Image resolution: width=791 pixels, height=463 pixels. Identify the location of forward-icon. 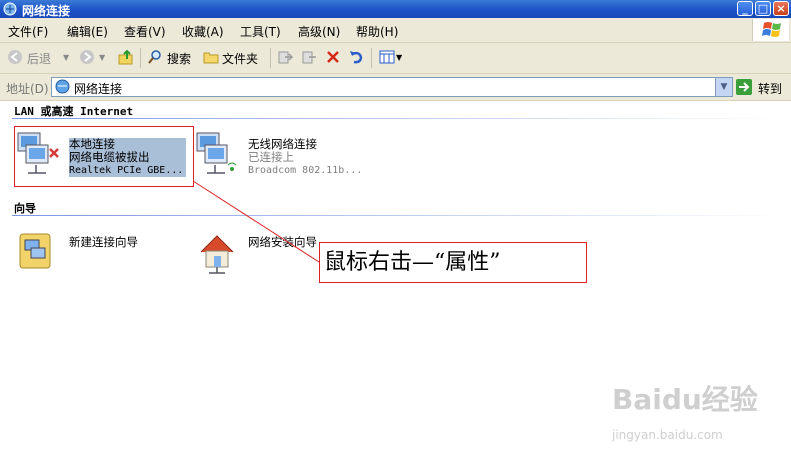
(87, 57).